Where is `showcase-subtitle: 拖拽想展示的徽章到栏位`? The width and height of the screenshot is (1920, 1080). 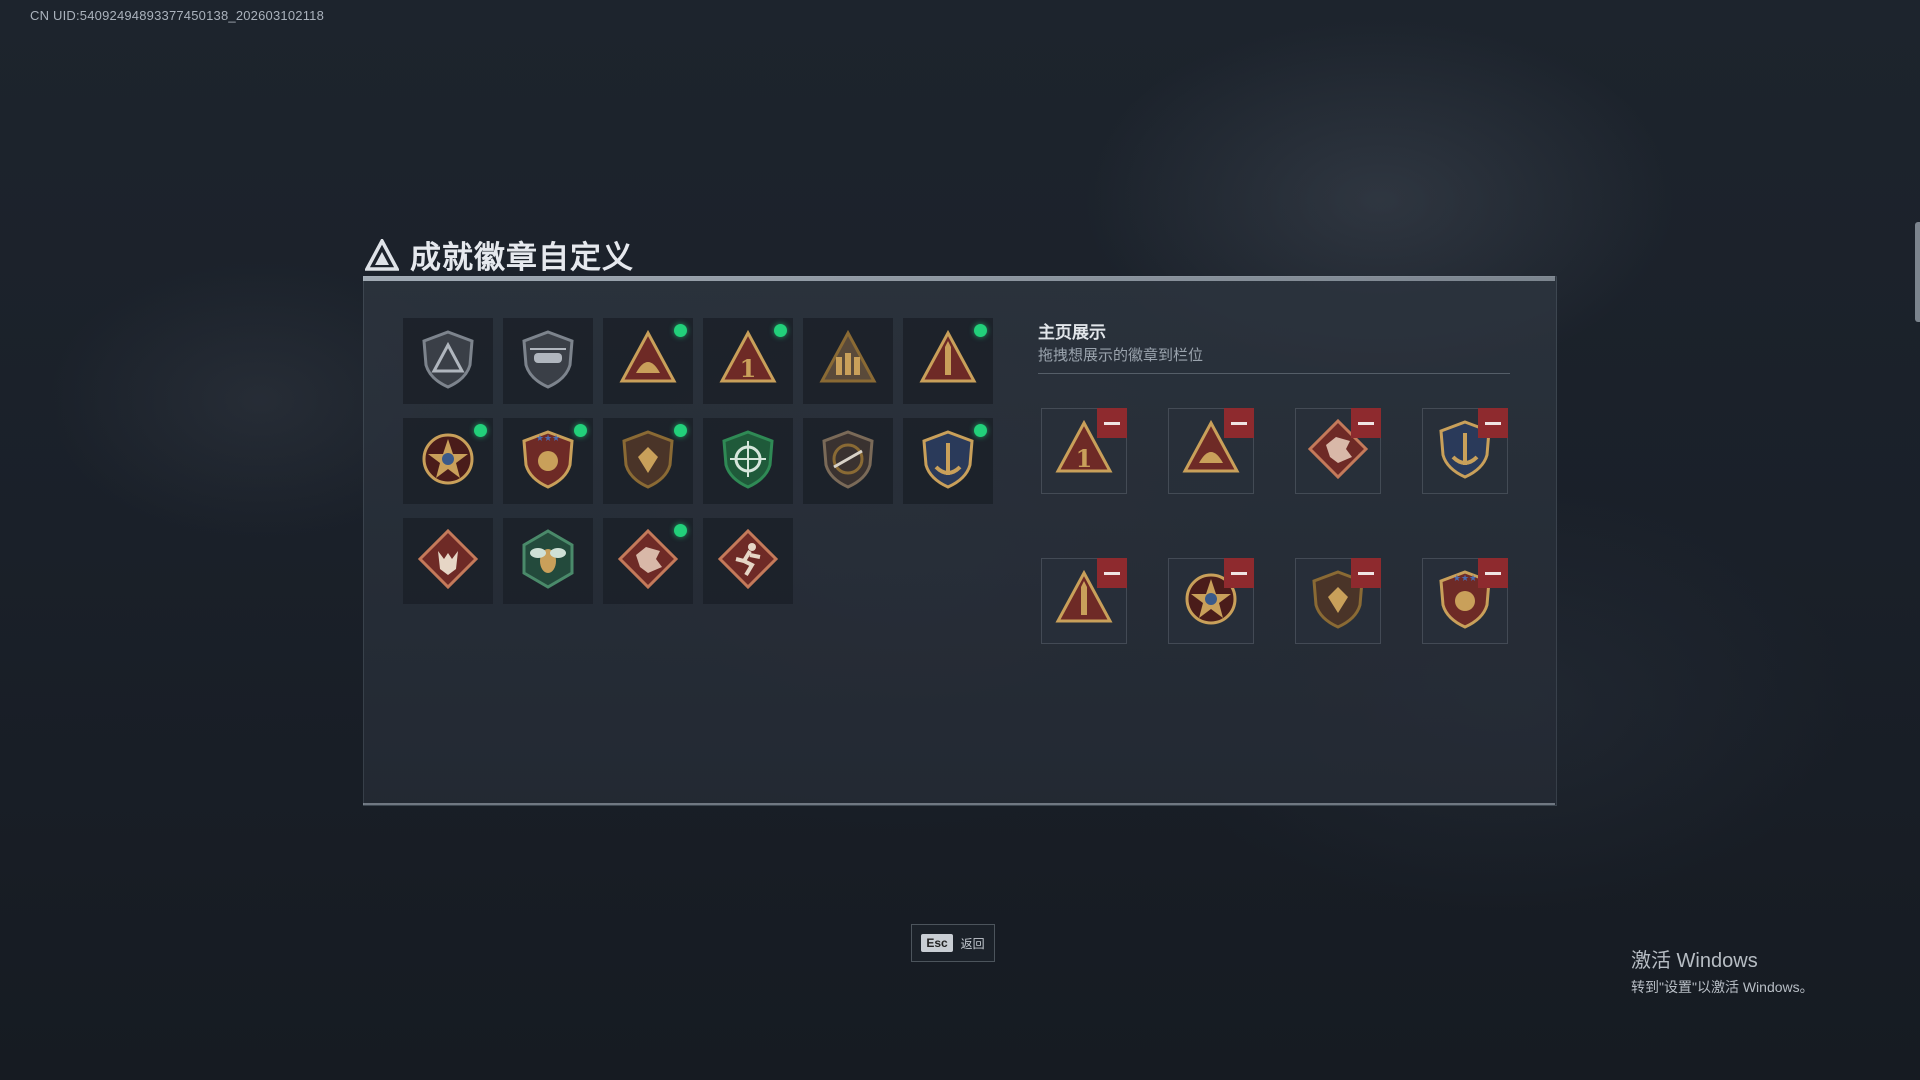 showcase-subtitle: 拖拽想展示的徽章到栏位 is located at coordinates (1121, 355).